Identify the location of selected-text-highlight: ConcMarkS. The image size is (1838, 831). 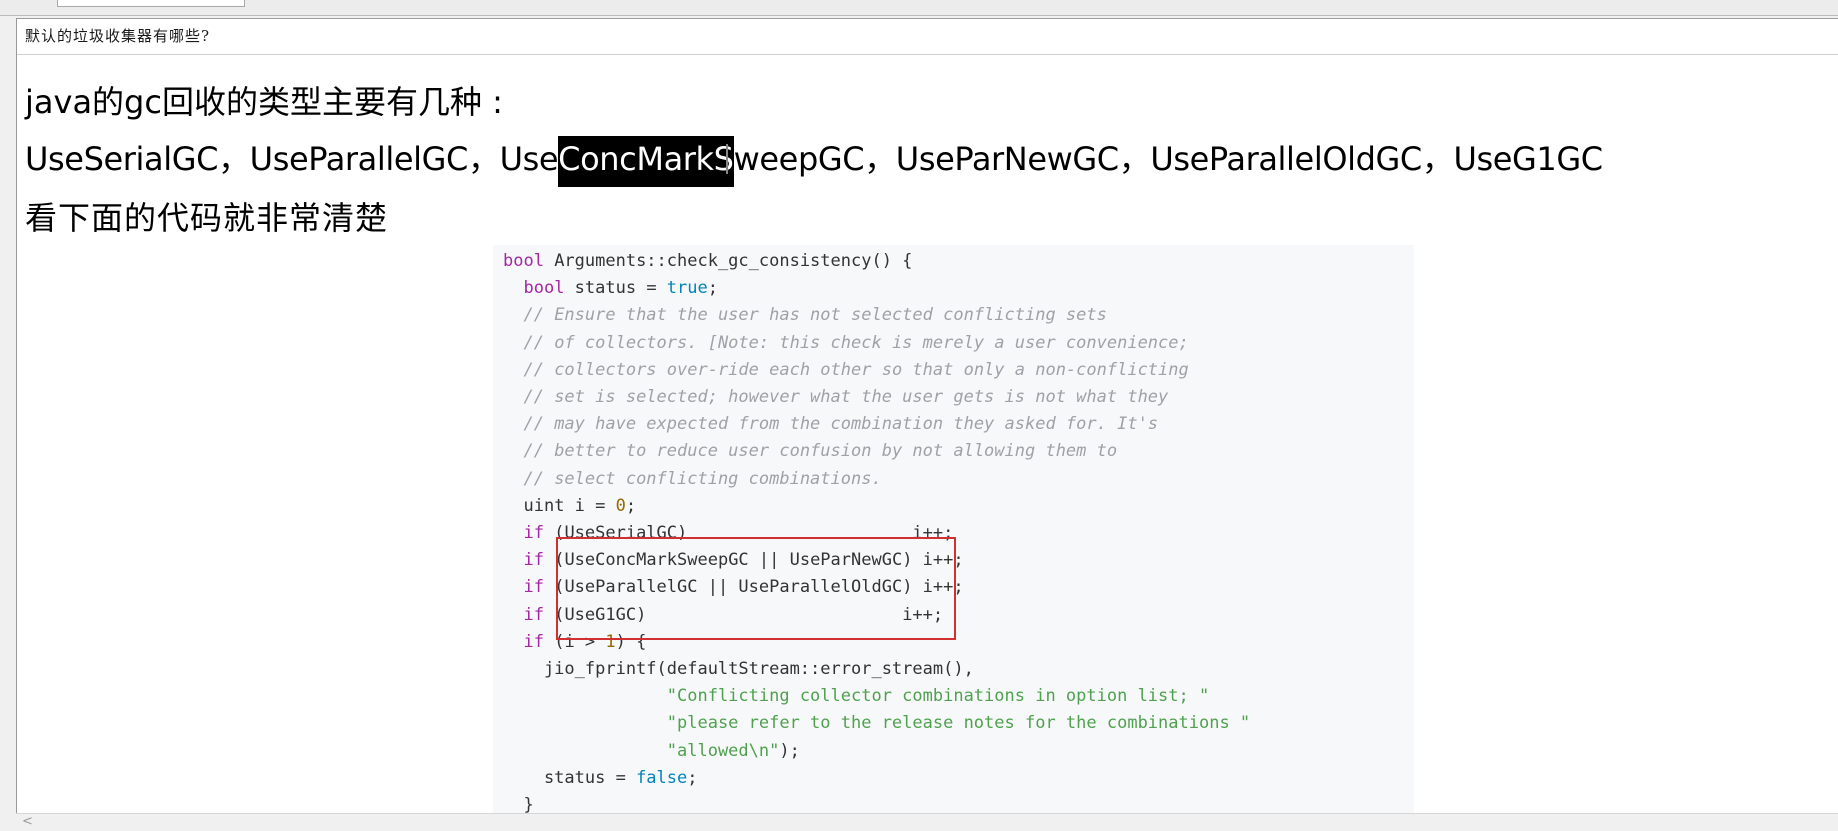
(646, 161).